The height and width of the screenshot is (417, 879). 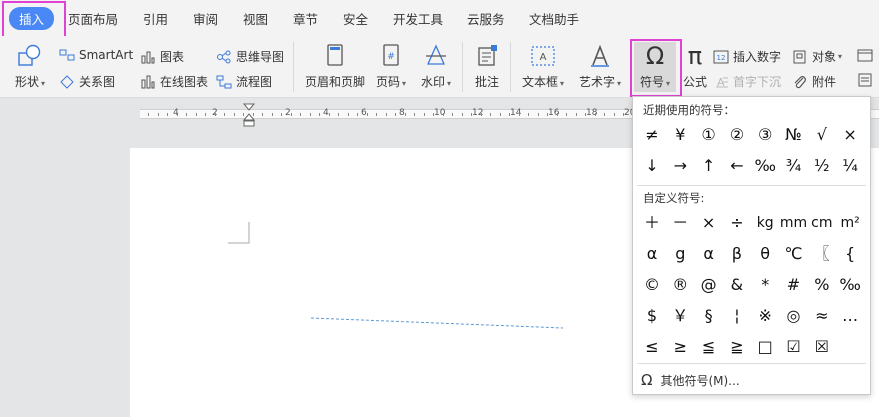 I want to click on symbol-cell: ≧, so click(x=737, y=347).